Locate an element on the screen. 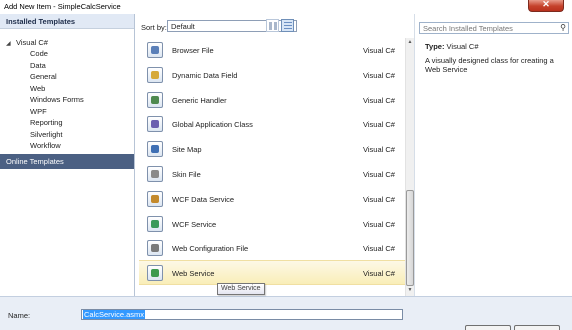 This screenshot has width=572, height=330. list-view-button is located at coordinates (287, 25).